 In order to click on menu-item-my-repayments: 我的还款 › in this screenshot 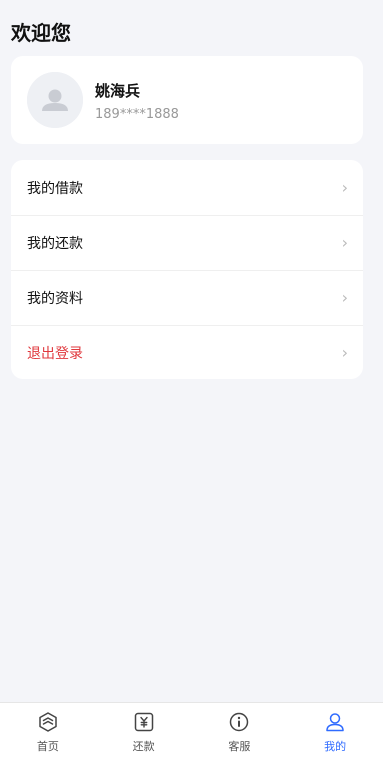, I will do `click(187, 242)`.